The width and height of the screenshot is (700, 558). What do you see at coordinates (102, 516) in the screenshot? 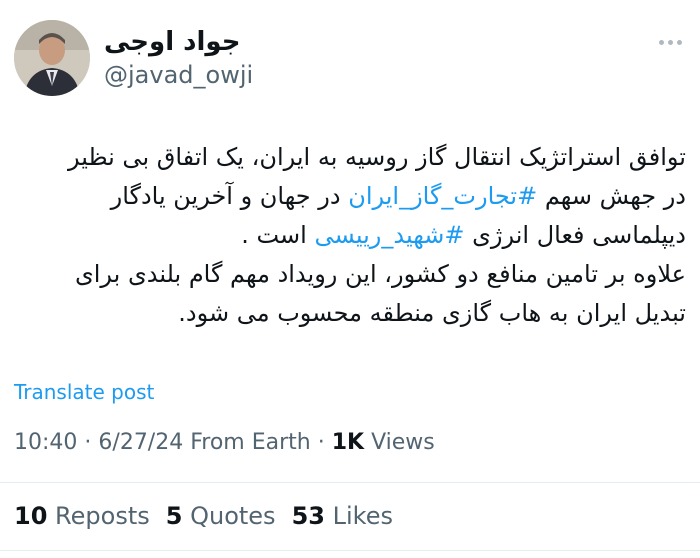
I see `reposts-label: Reposts` at bounding box center [102, 516].